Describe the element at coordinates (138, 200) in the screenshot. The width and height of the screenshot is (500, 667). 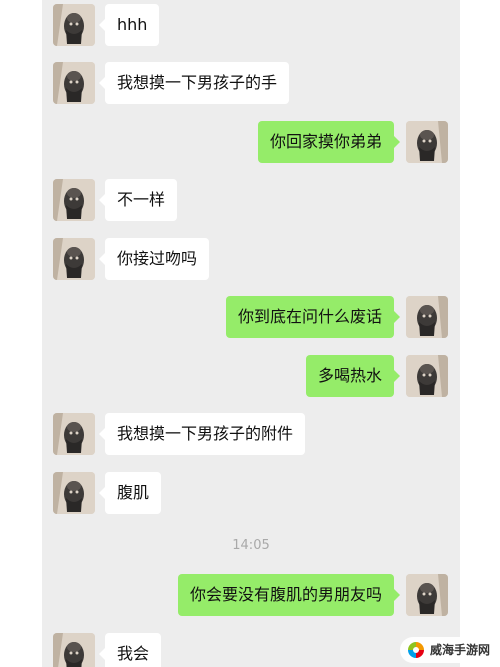
I see `incoming-message-bubble: 不一样` at that location.